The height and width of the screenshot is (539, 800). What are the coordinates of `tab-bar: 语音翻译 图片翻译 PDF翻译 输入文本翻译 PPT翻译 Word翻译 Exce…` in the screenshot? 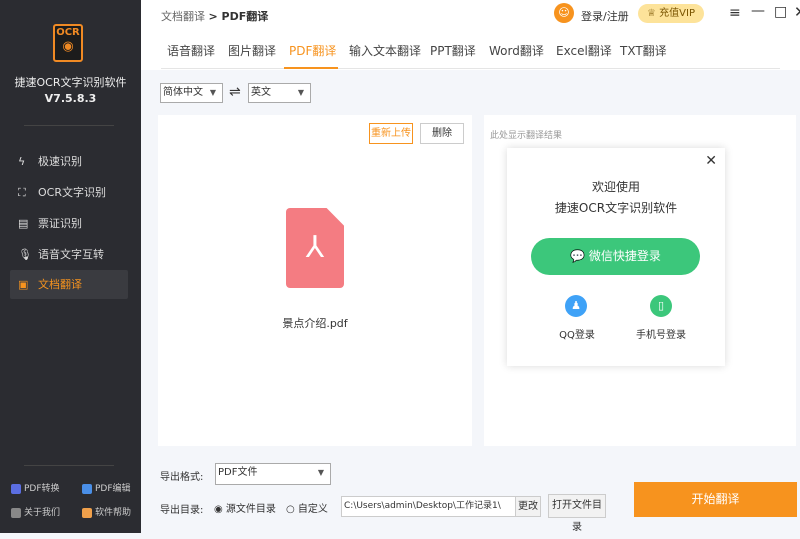 It's located at (470, 50).